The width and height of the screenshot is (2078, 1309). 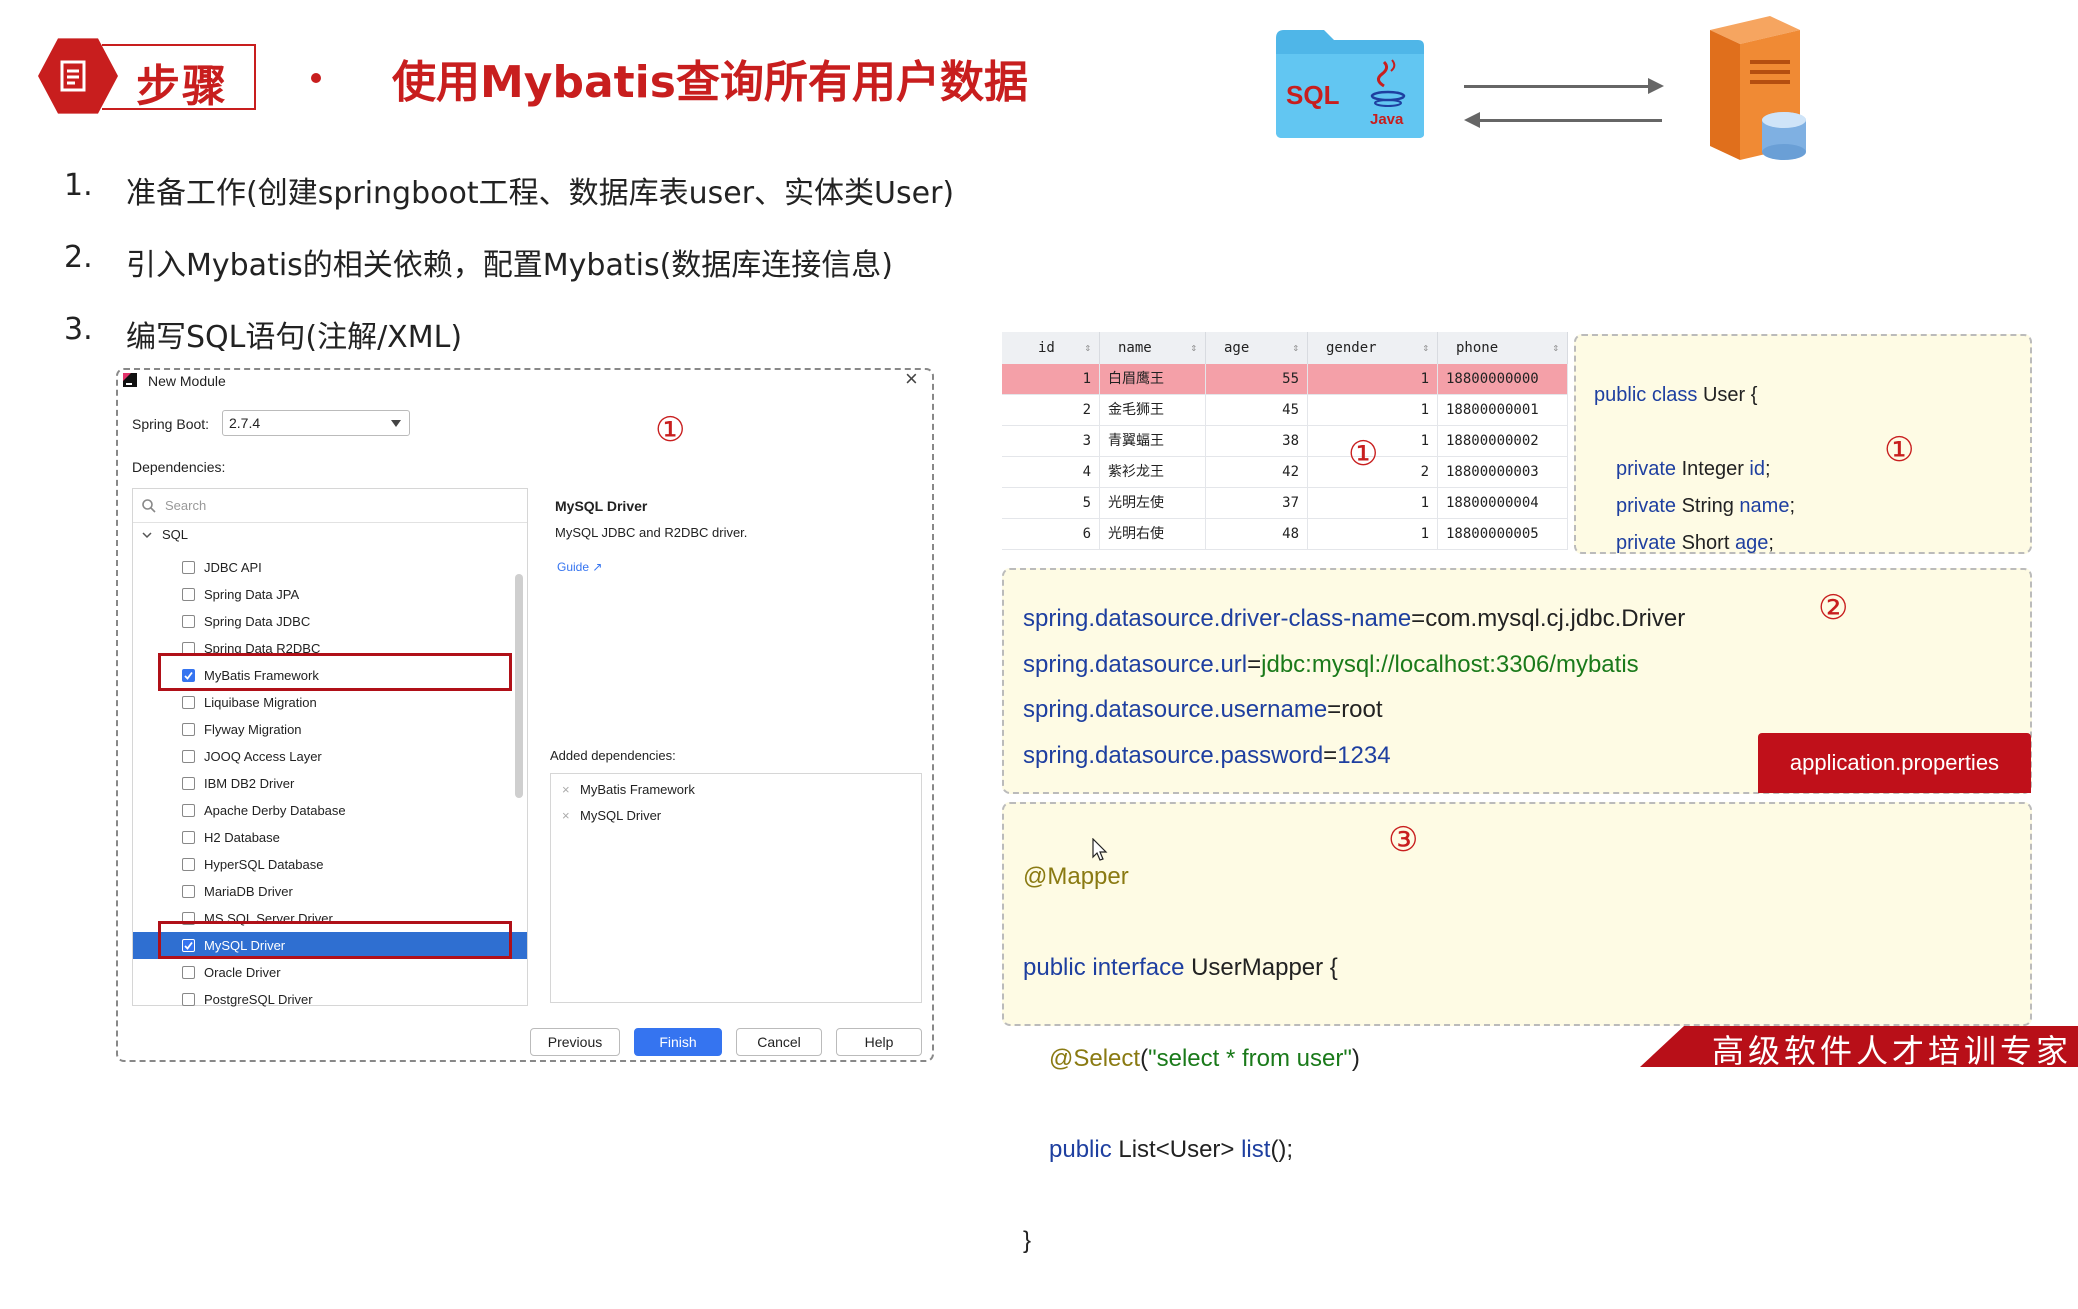 What do you see at coordinates (182, 86) in the screenshot?
I see `step-label: 步骤` at bounding box center [182, 86].